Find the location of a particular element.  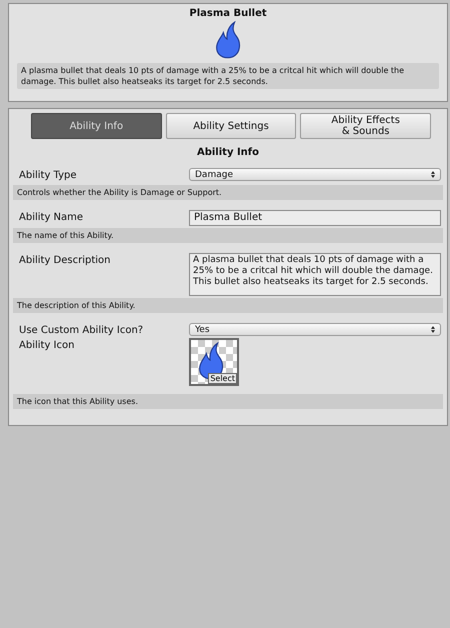

ability-description: A plasma bullet that deals 10 pts of damage with a 25% to be a critcal hit which will double the damage. This bullet also heatseaks its target for 2.5 seconds. is located at coordinates (228, 76).